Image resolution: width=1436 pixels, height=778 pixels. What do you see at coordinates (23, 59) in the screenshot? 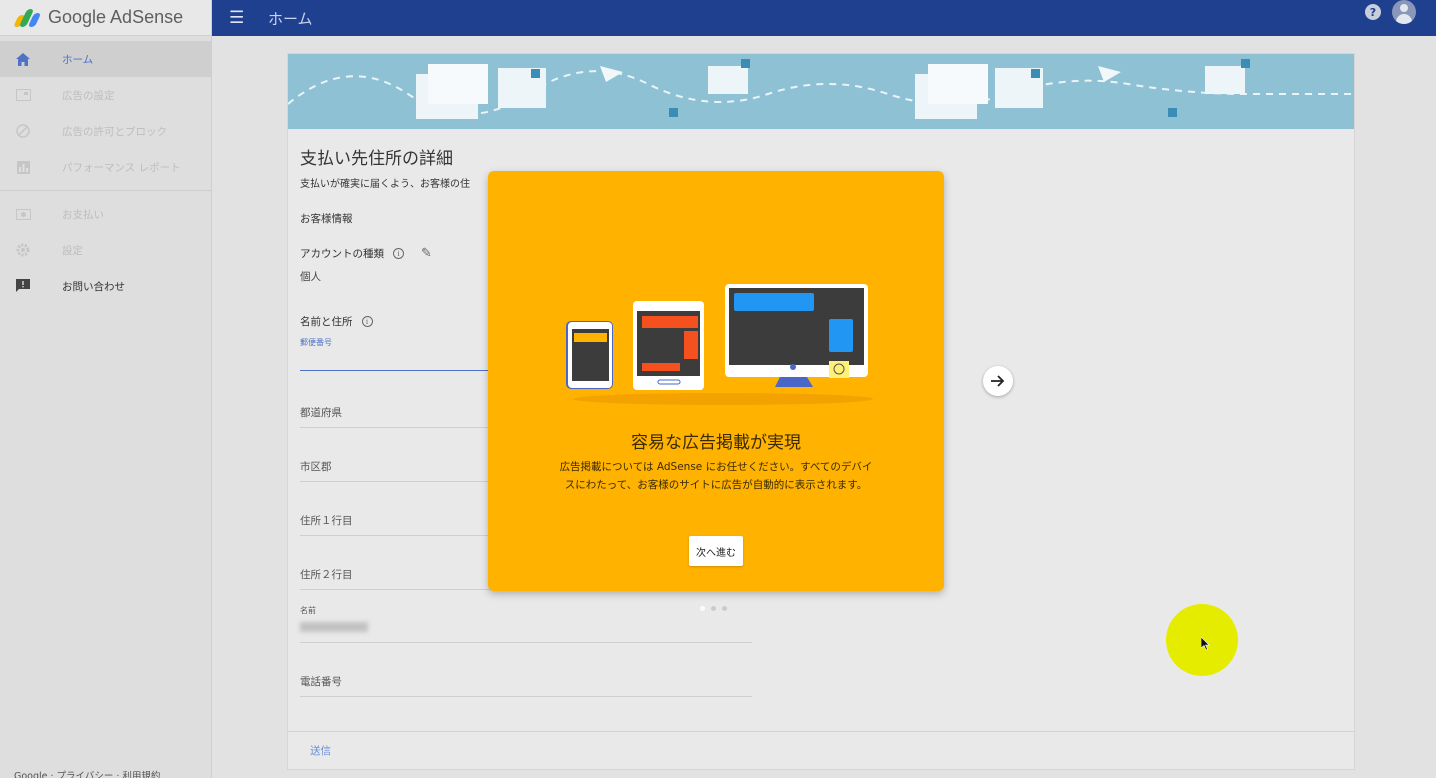
I see `home-icon` at bounding box center [23, 59].